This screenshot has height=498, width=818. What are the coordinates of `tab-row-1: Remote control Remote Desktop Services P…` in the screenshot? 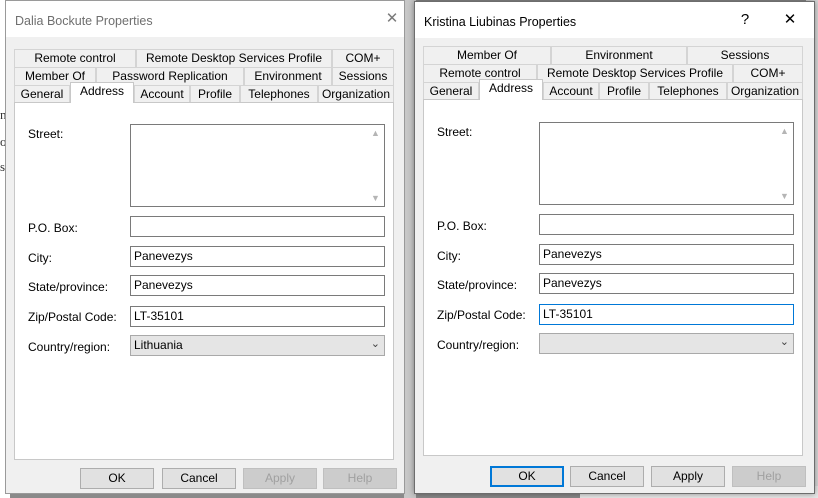 It's located at (204, 58).